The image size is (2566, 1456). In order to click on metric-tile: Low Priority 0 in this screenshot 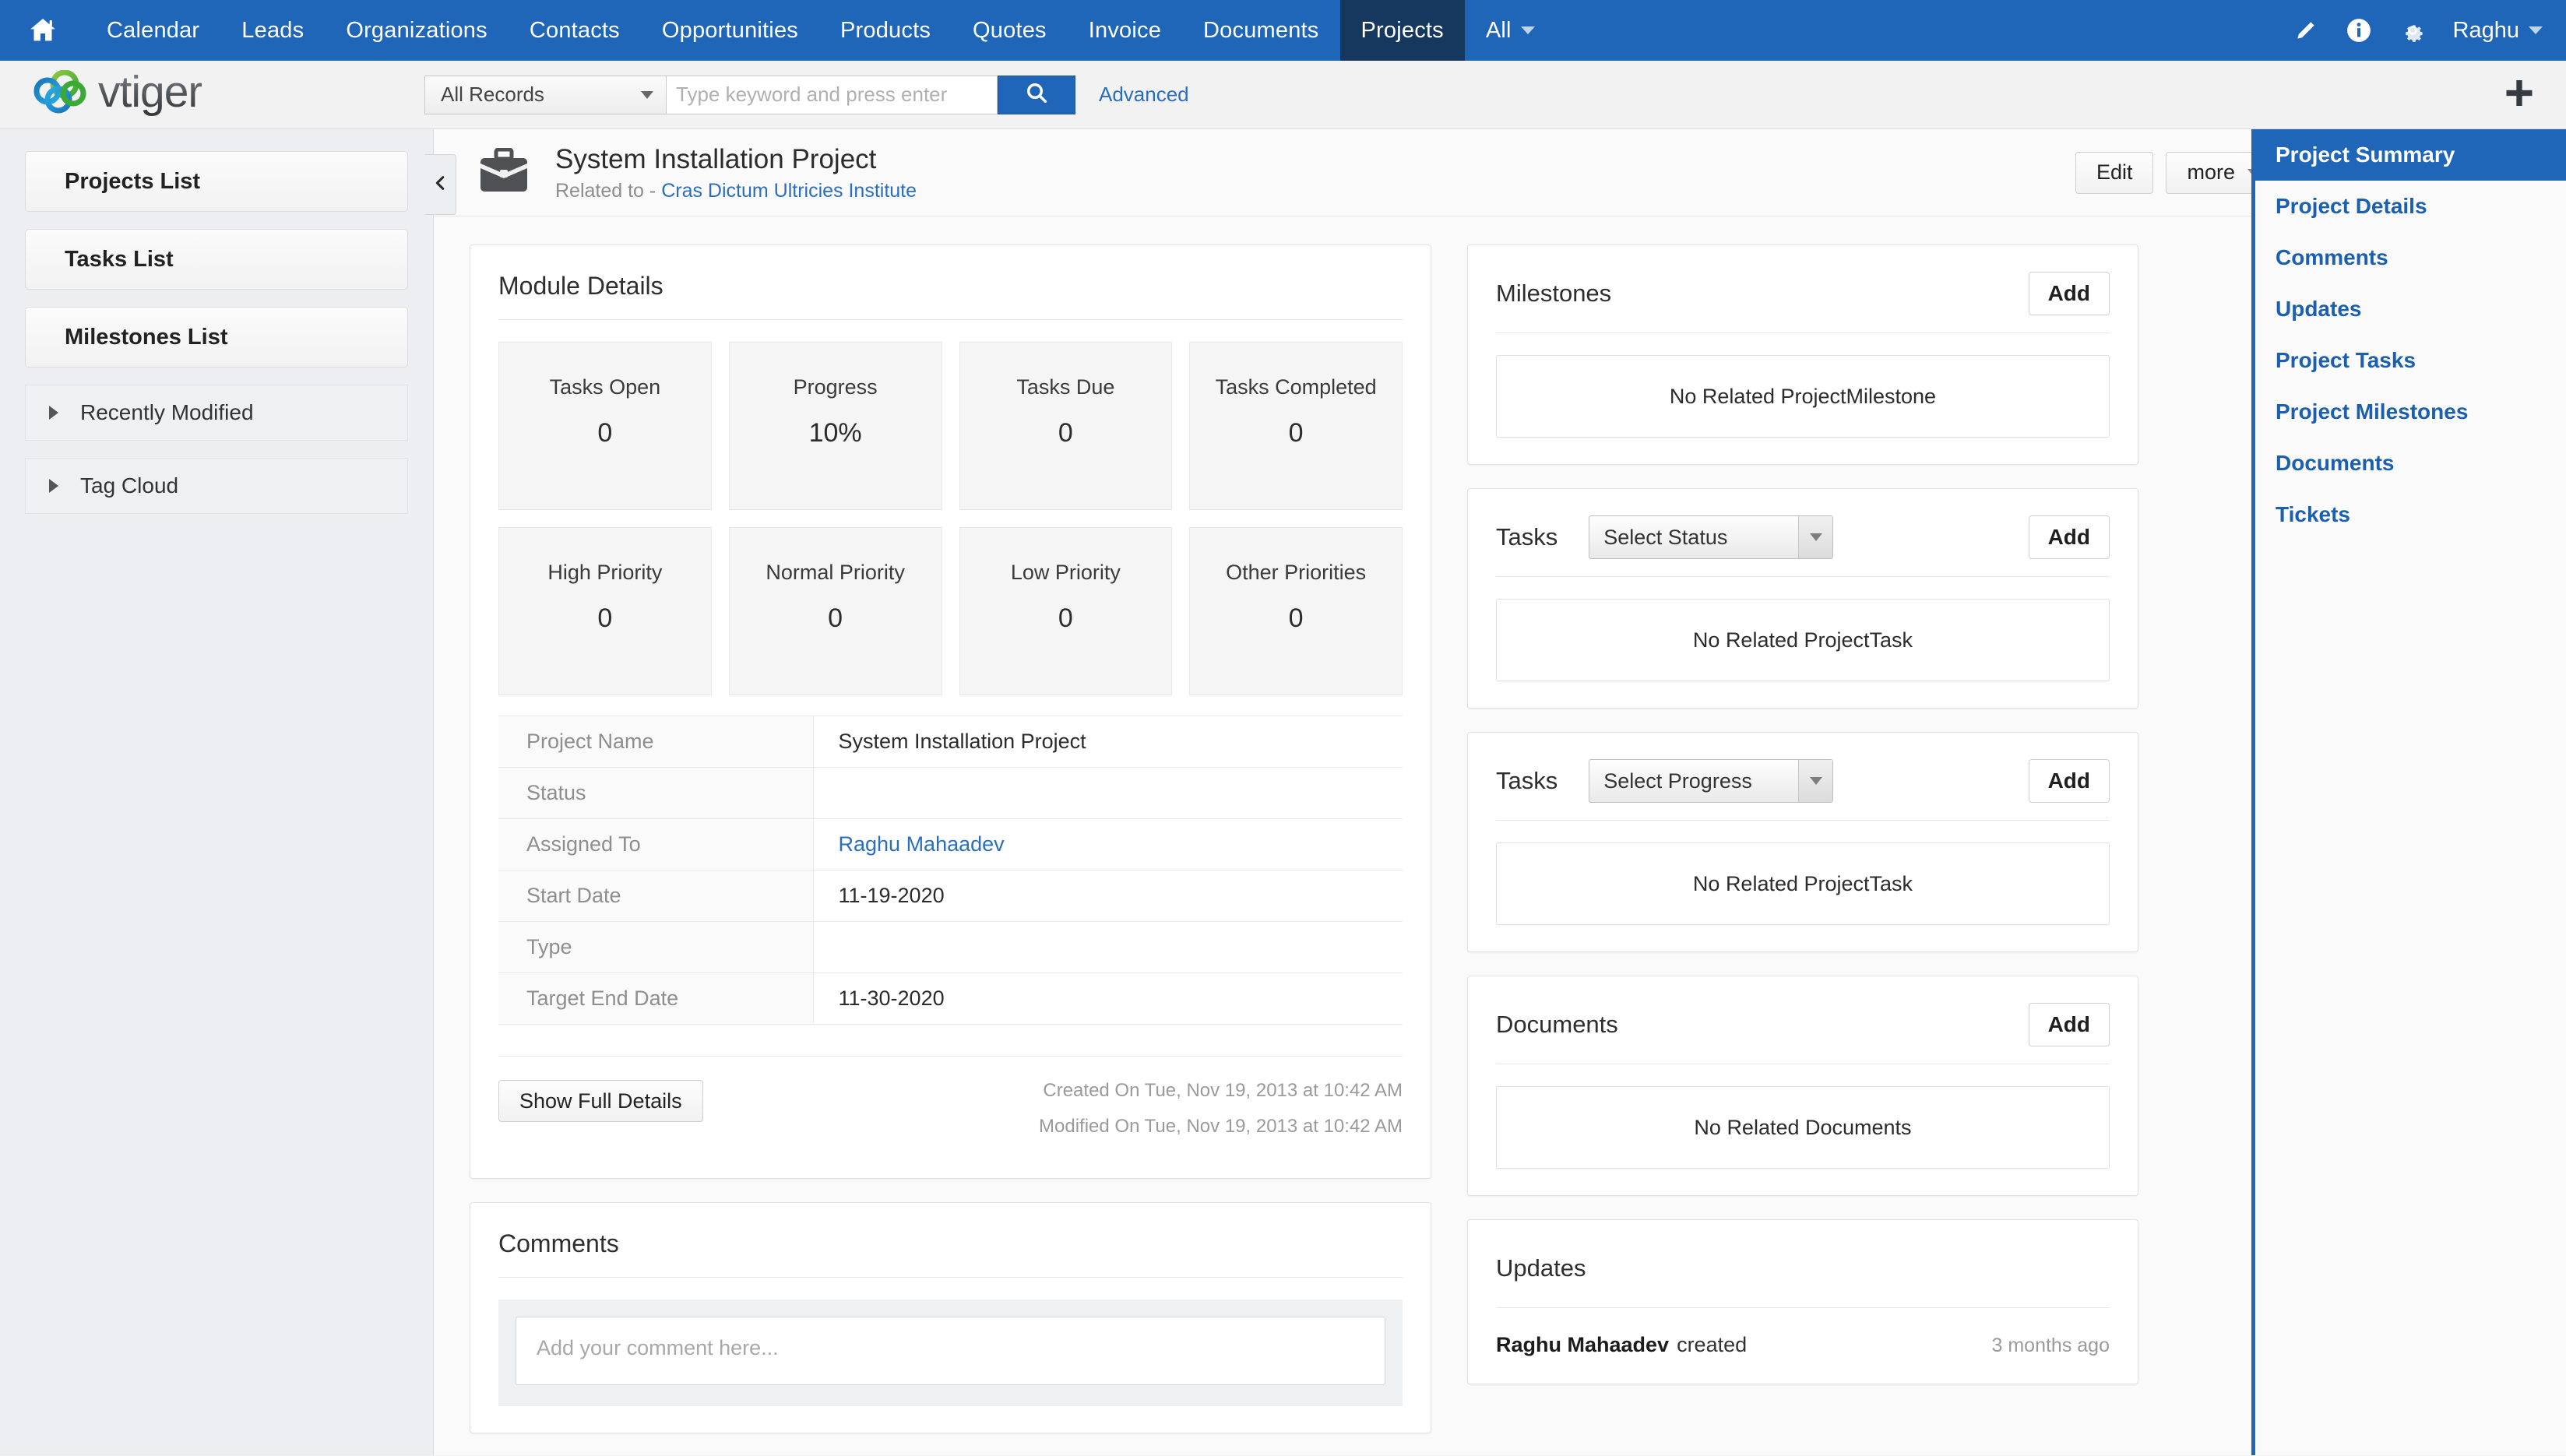, I will do `click(1066, 611)`.